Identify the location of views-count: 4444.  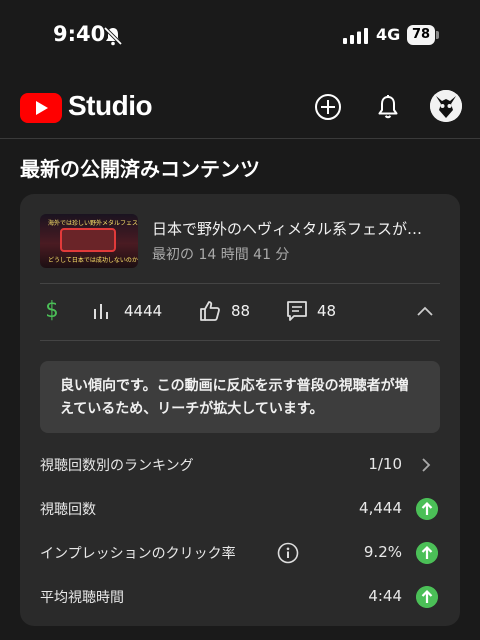
(143, 311).